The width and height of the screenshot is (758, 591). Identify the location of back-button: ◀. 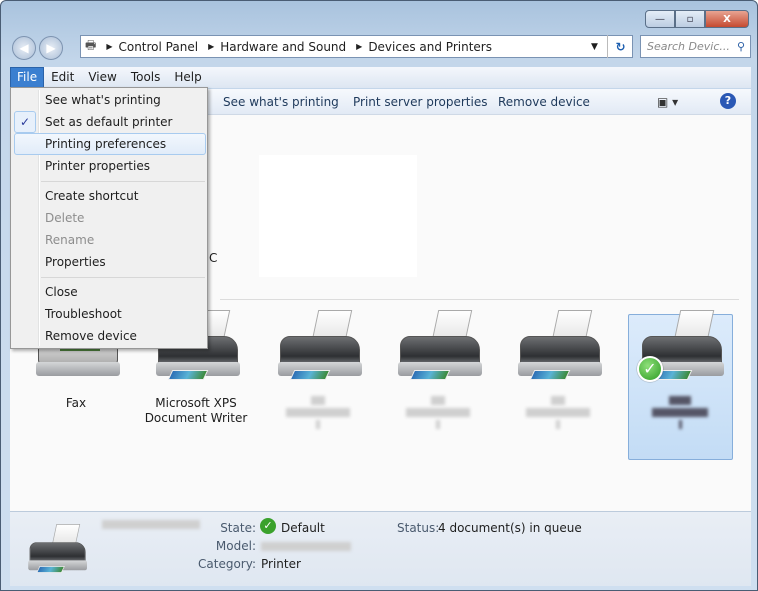
(24, 48).